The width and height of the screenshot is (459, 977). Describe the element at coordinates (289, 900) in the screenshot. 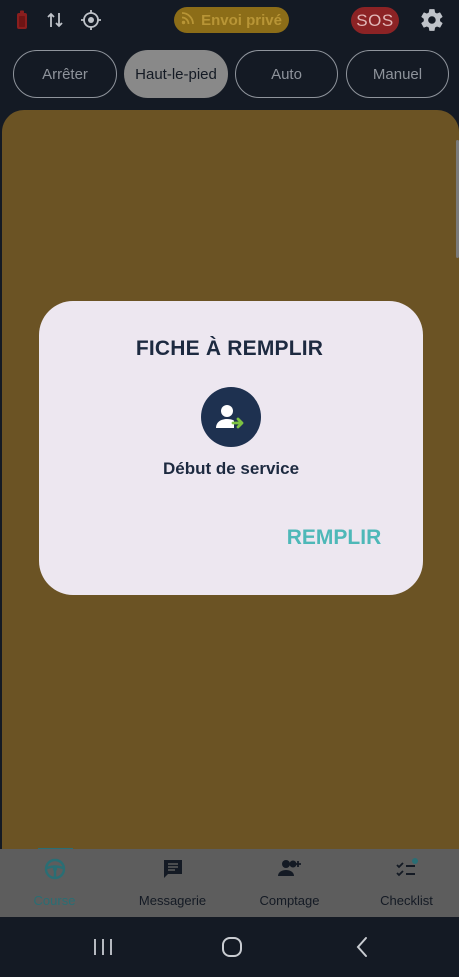

I see `tab-label: Comptage` at that location.